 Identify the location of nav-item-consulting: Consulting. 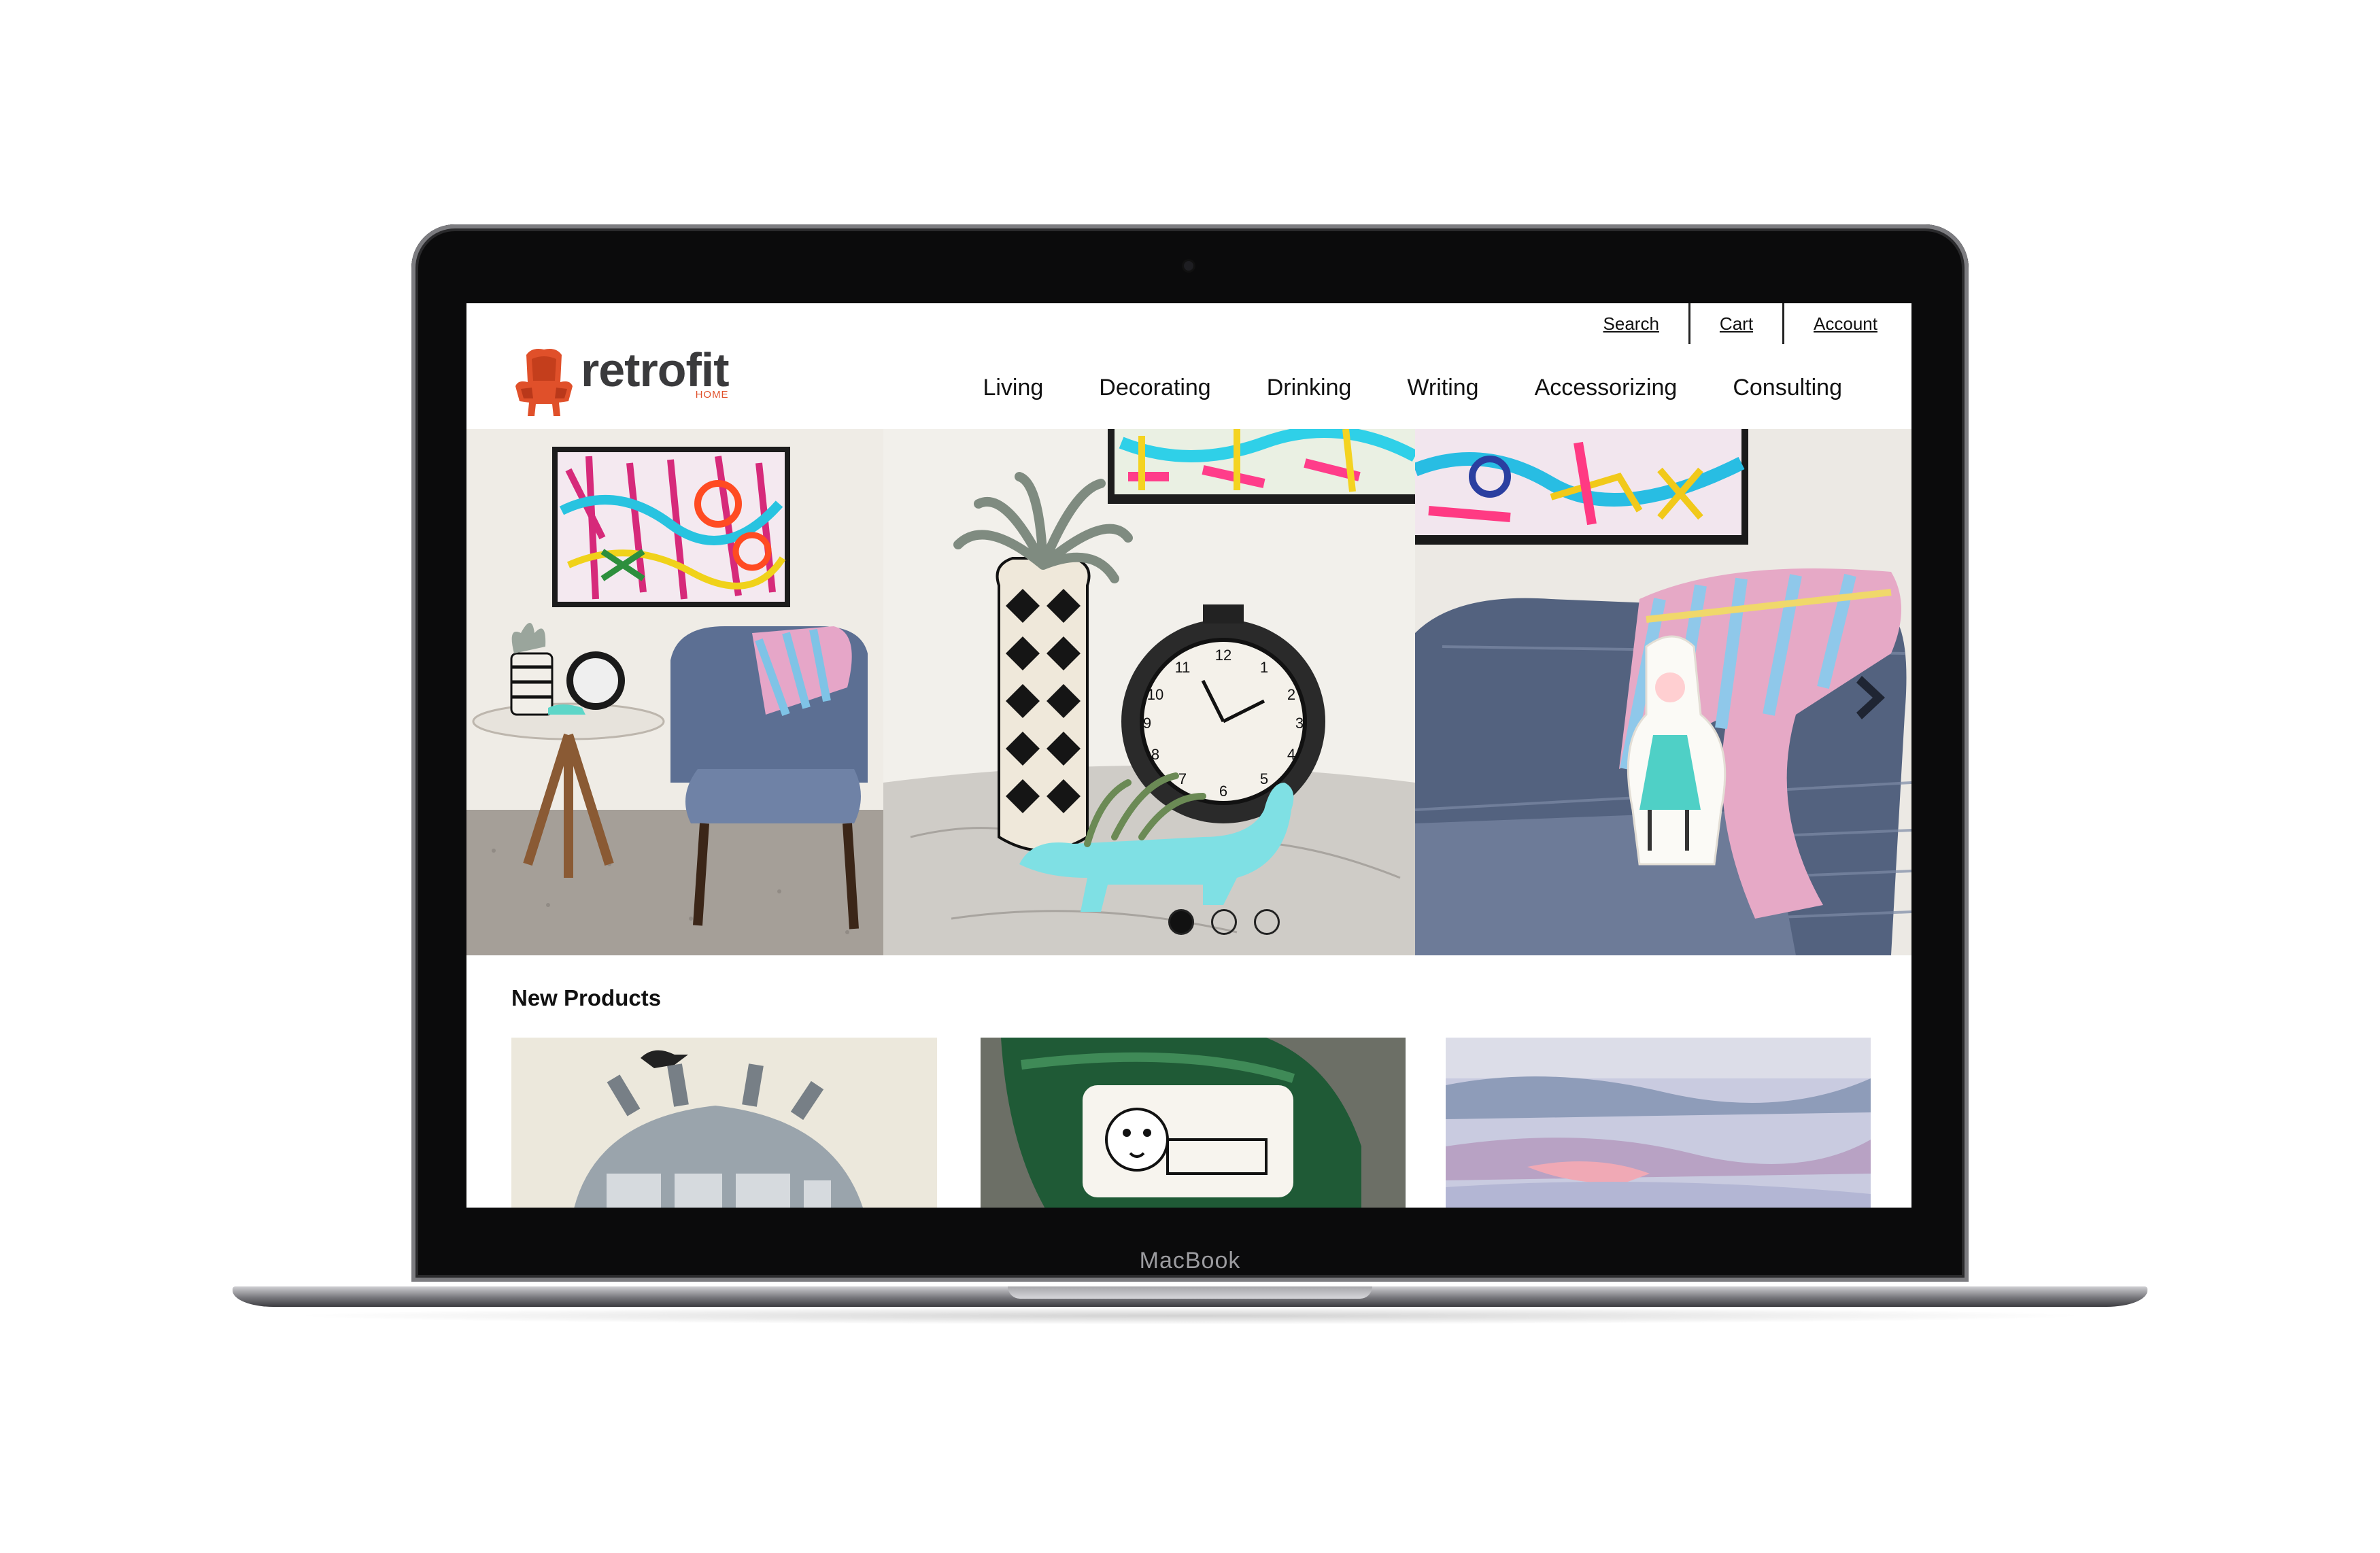
(1788, 388).